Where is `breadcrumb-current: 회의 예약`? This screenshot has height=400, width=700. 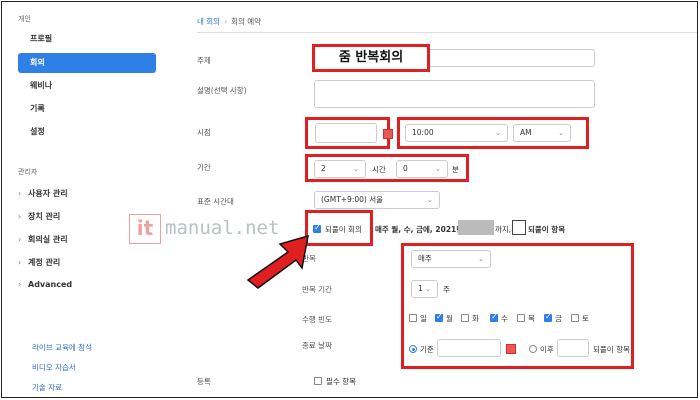
breadcrumb-current: 회의 예약 is located at coordinates (246, 21).